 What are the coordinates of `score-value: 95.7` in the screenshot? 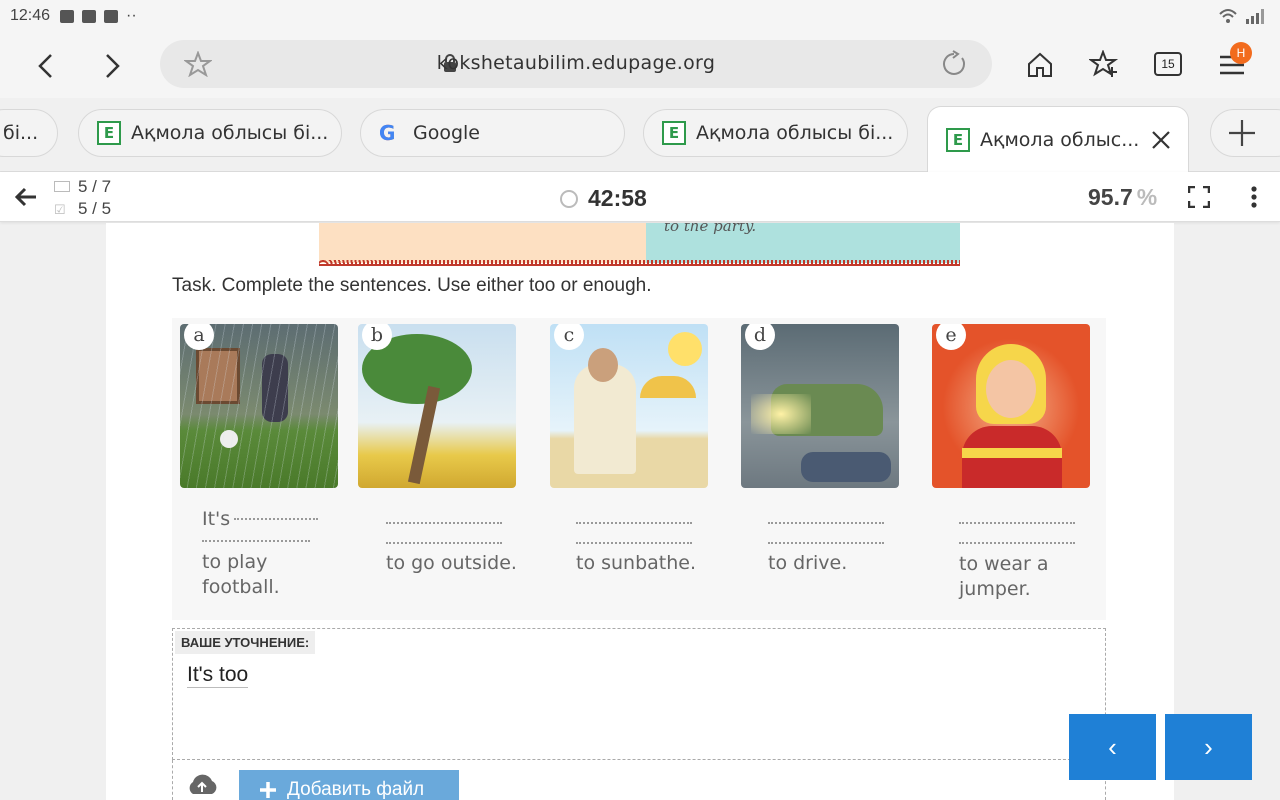 It's located at (1110, 197).